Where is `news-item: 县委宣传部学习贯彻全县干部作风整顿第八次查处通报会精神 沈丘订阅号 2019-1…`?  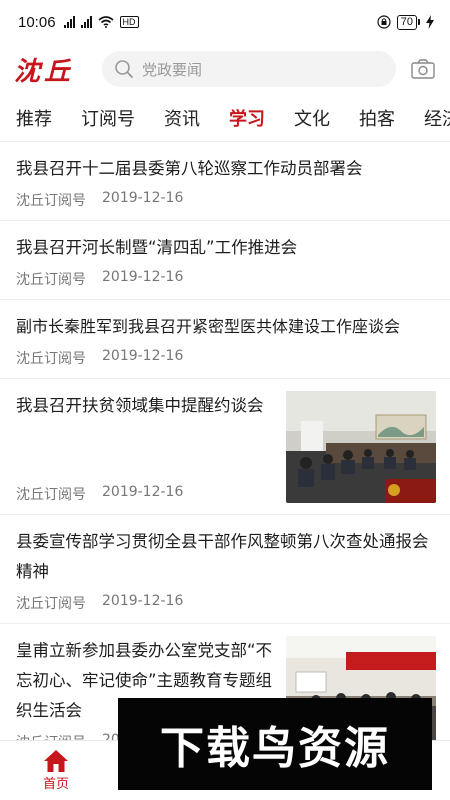
news-item: 县委宣传部学习贯彻全县干部作风整顿第八次查处通报会精神 沈丘订阅号 2019-1… is located at coordinates (225, 569).